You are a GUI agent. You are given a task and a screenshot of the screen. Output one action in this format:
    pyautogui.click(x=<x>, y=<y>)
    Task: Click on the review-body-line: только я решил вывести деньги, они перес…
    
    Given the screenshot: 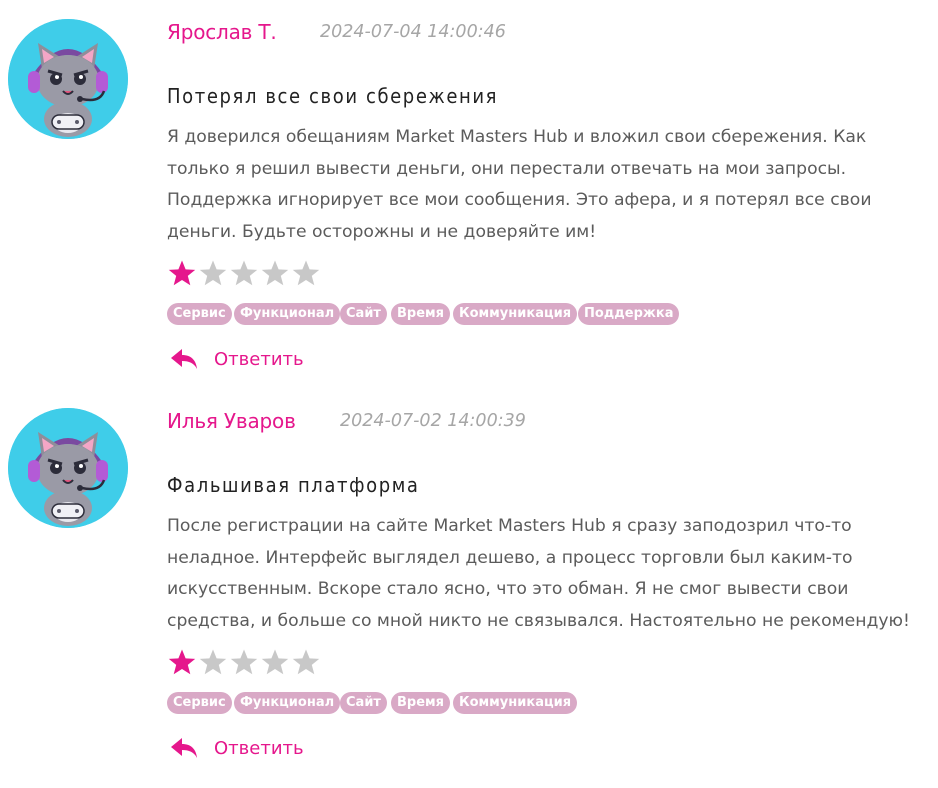 What is the action you would take?
    pyautogui.click(x=507, y=168)
    